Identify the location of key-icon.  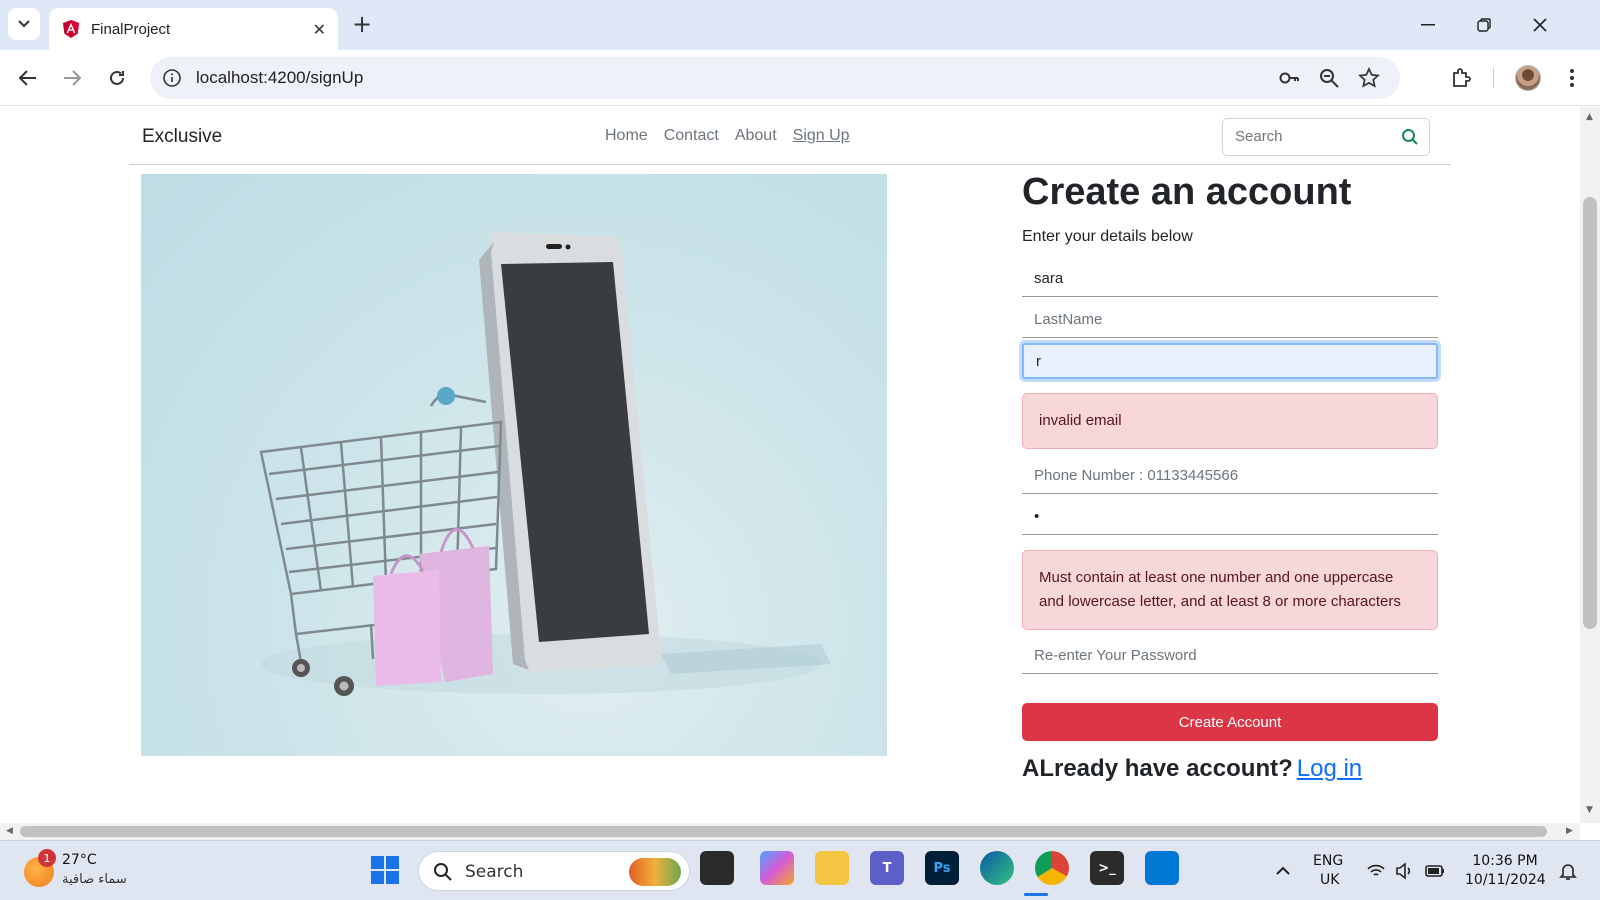
(1289, 78).